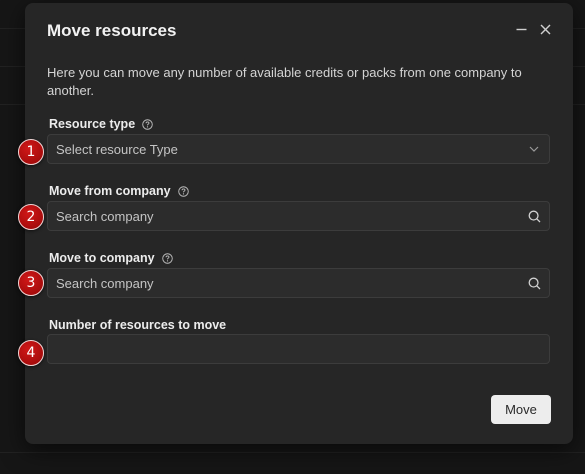  I want to click on backdrop-divider, so click(292, 452).